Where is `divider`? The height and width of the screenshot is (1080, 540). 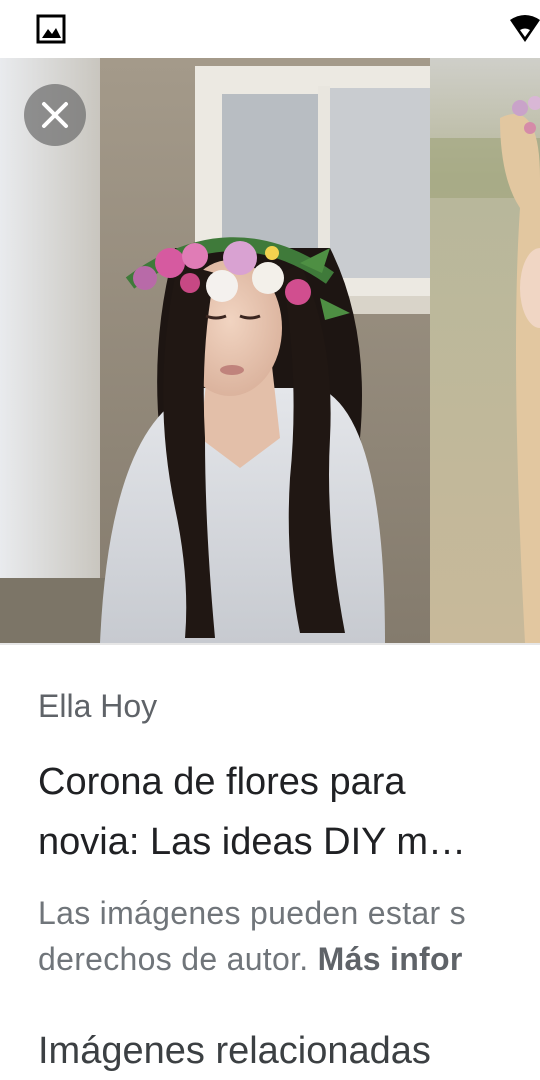 divider is located at coordinates (270, 644).